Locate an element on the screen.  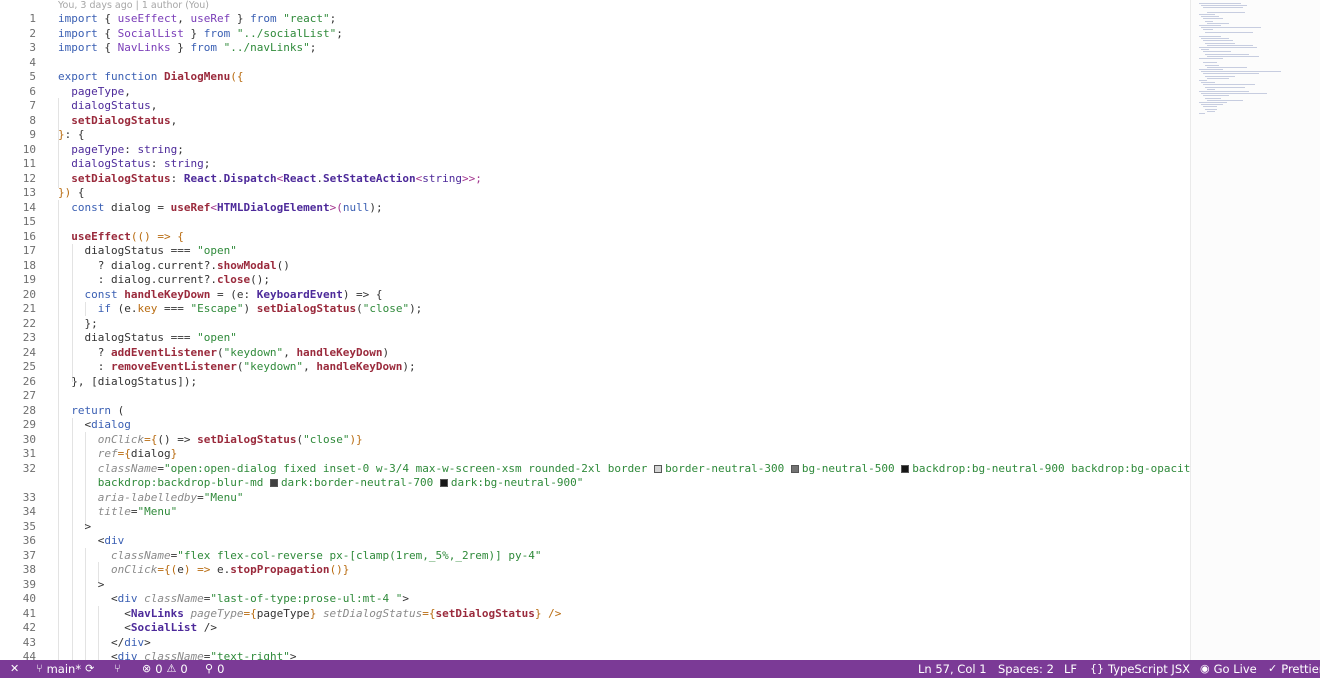
line-number: 23 is located at coordinates (29, 337).